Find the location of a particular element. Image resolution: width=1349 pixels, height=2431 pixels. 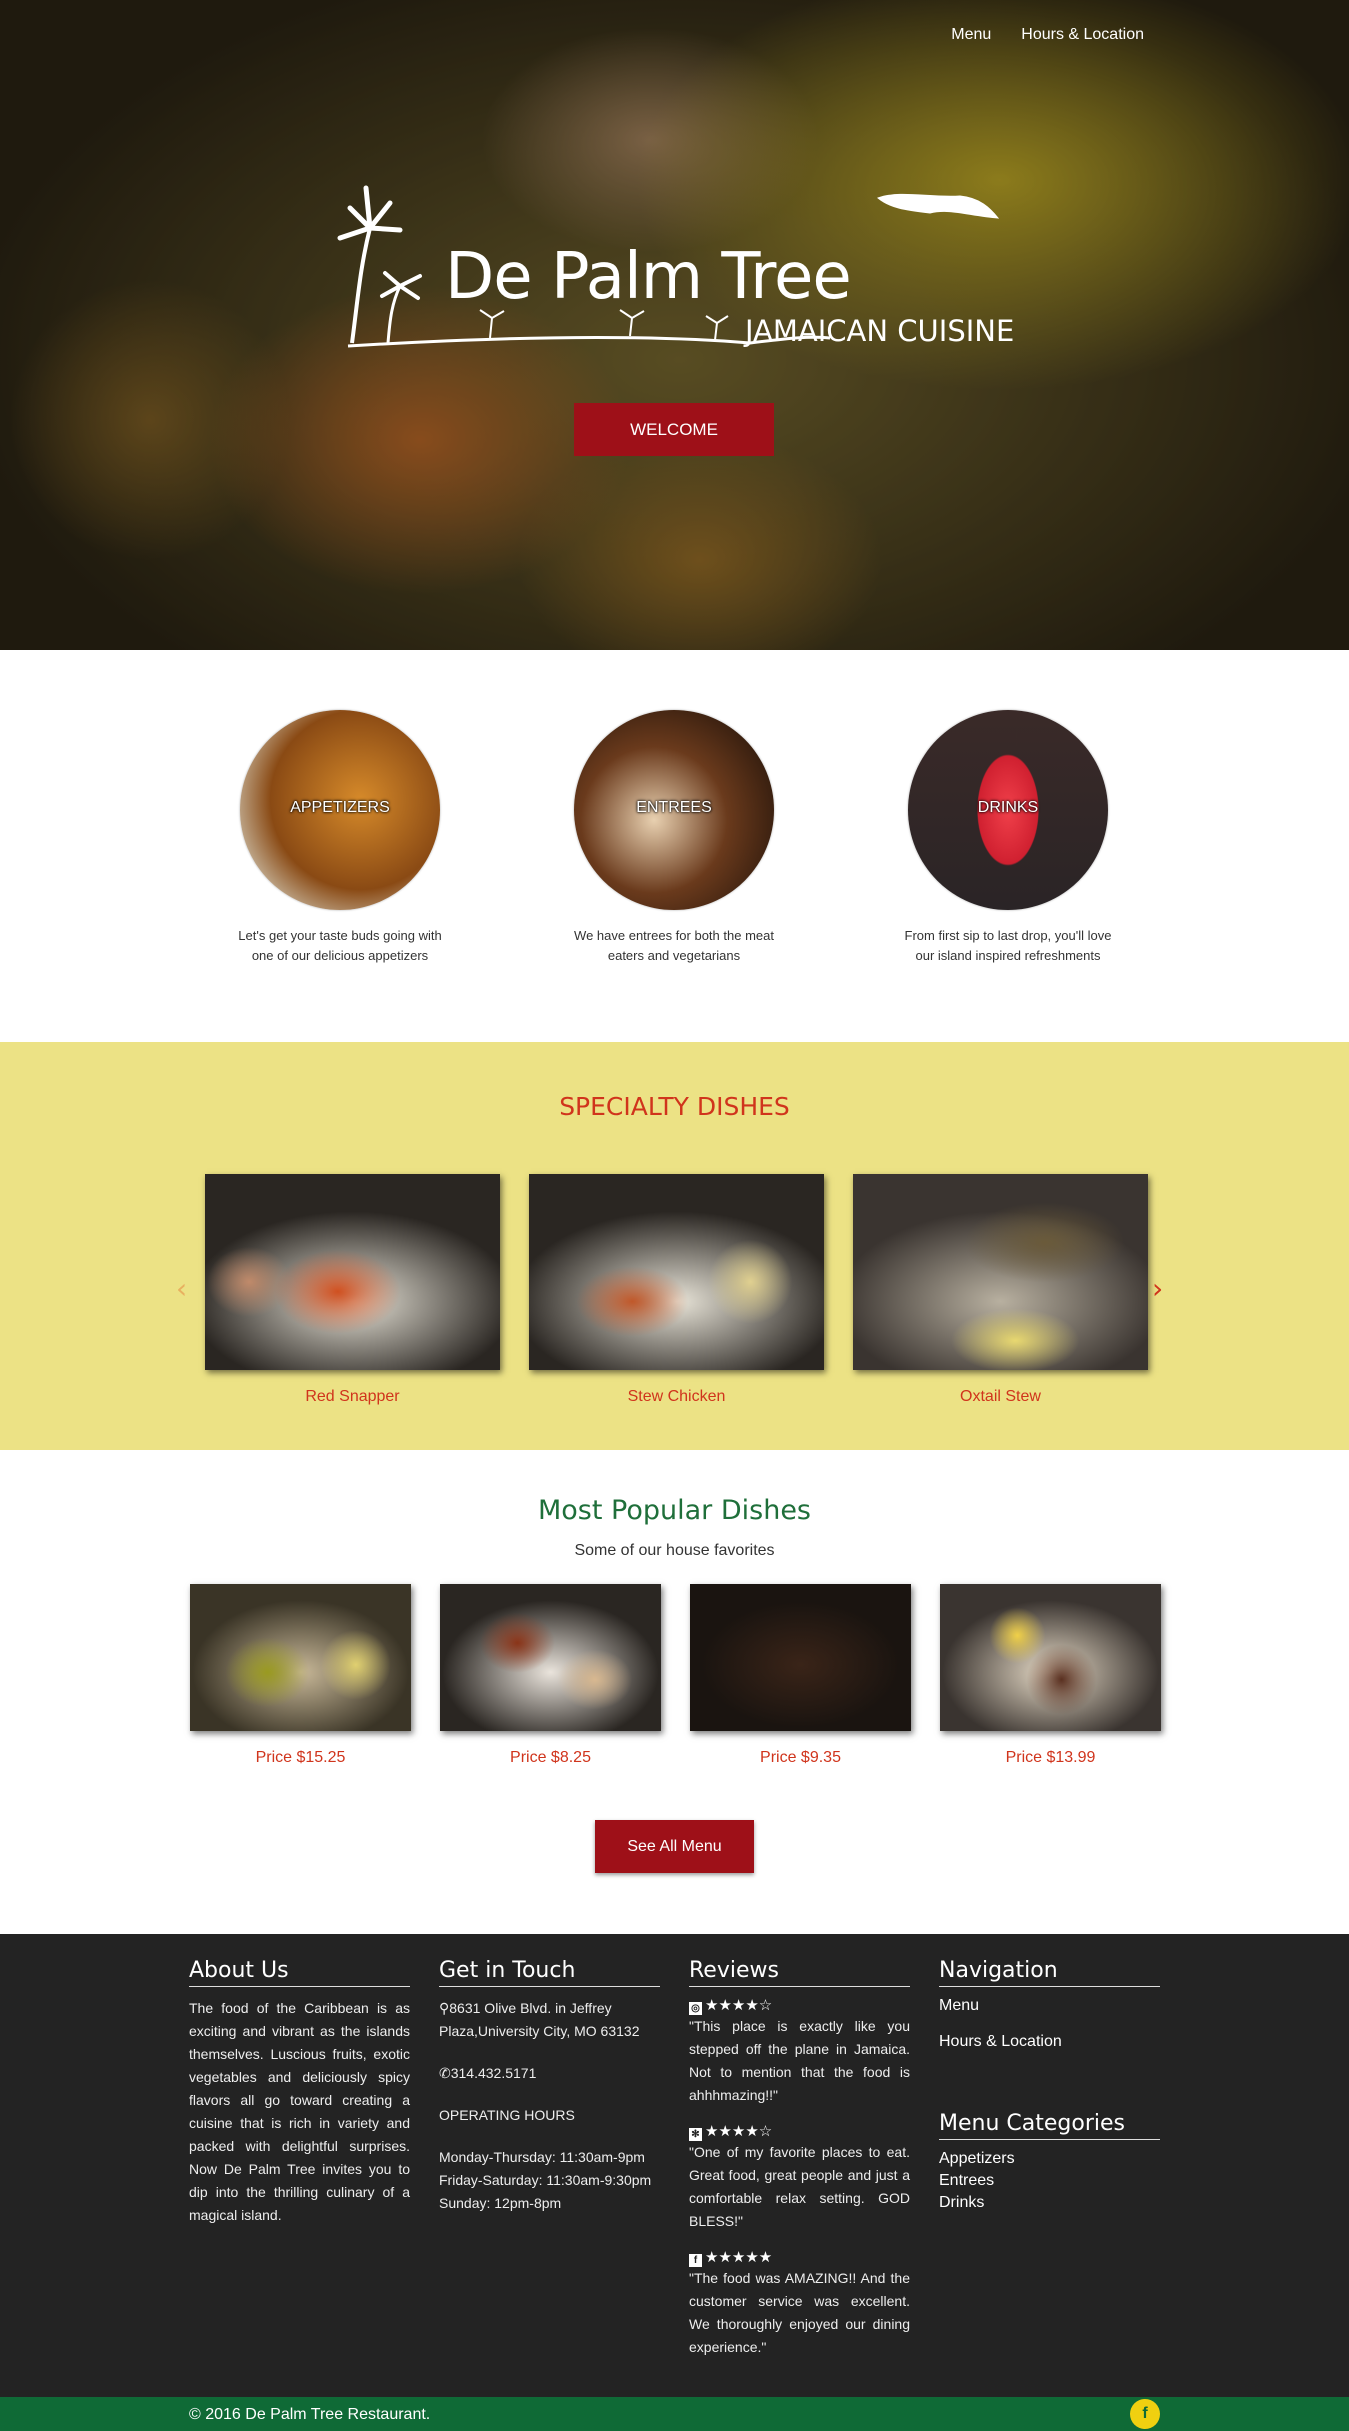

hours-line: Friday-Saturday: 11:30am-9:30pm is located at coordinates (545, 2180).